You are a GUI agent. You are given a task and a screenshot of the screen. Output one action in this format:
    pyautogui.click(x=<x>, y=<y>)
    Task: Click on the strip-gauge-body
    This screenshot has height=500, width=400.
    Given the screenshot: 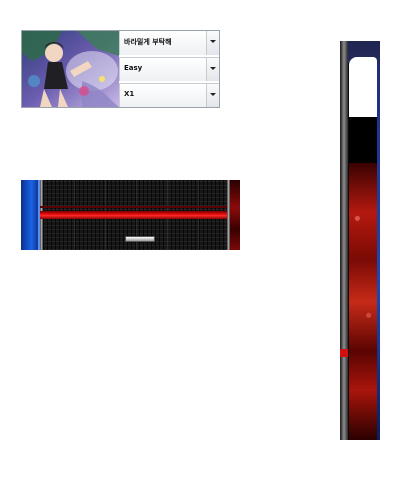 What is the action you would take?
    pyautogui.click(x=363, y=301)
    